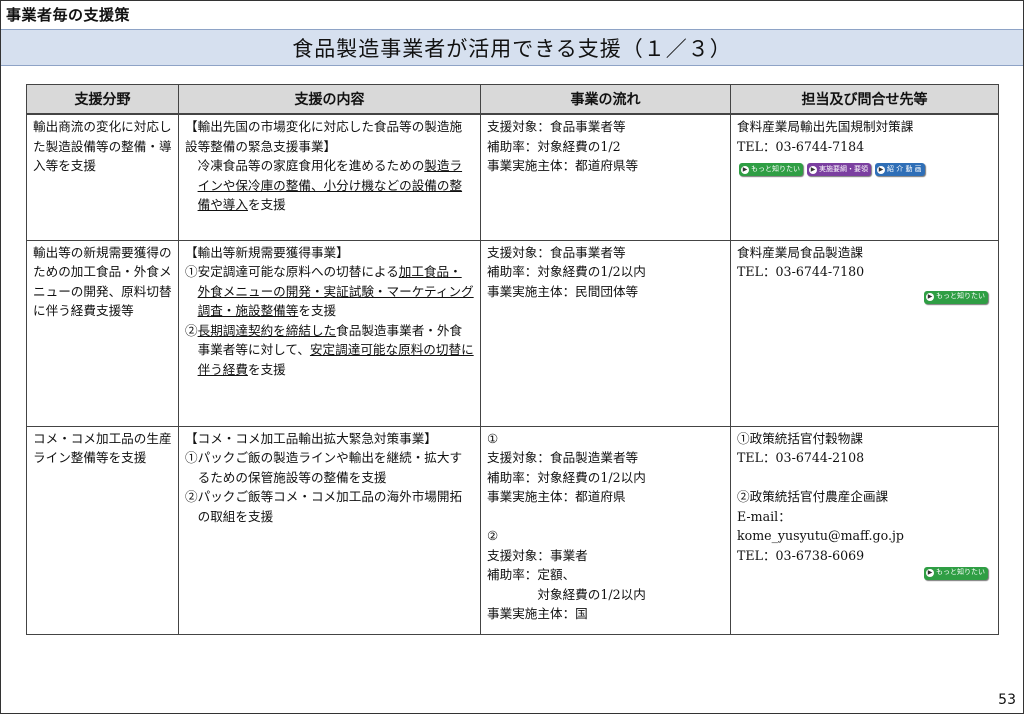  I want to click on header-contact: 担当及び問合せ先等, so click(864, 99).